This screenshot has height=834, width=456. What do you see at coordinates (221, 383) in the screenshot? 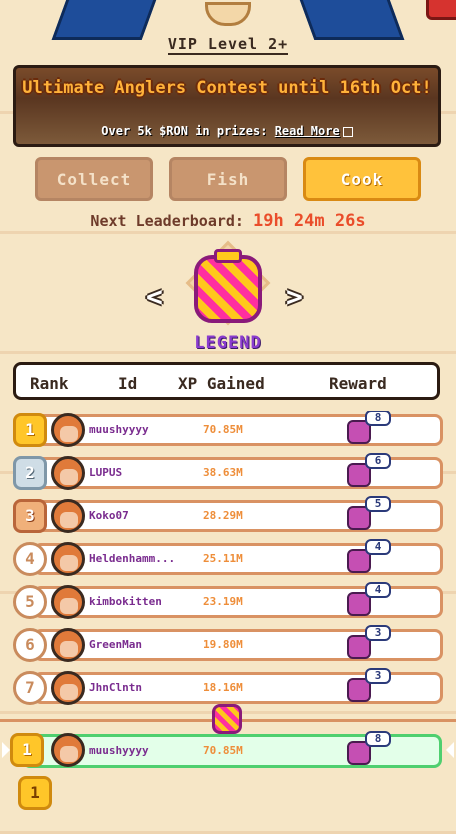
I see `col-xp: XP Gained` at bounding box center [221, 383].